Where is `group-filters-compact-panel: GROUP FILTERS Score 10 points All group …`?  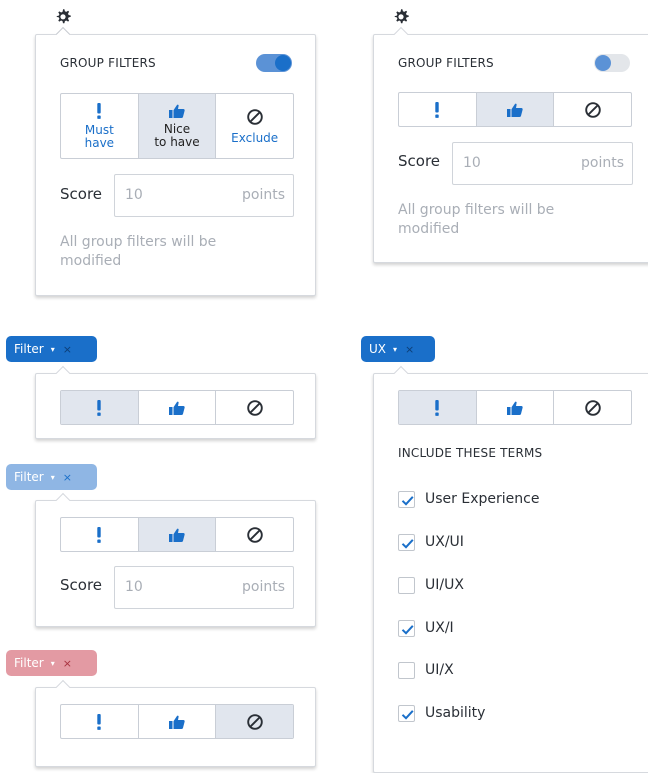 group-filters-compact-panel: GROUP FILTERS Score 10 points All group … is located at coordinates (510, 144).